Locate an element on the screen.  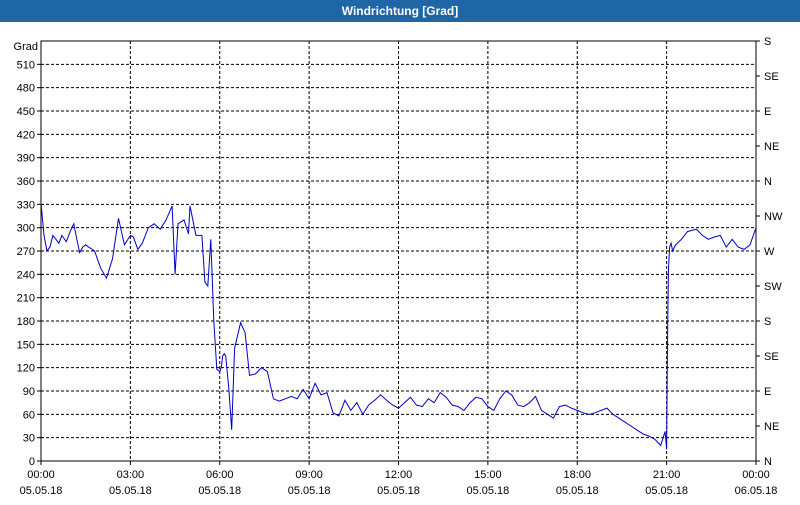
y-tick-label: 390 is located at coordinates (26, 159).